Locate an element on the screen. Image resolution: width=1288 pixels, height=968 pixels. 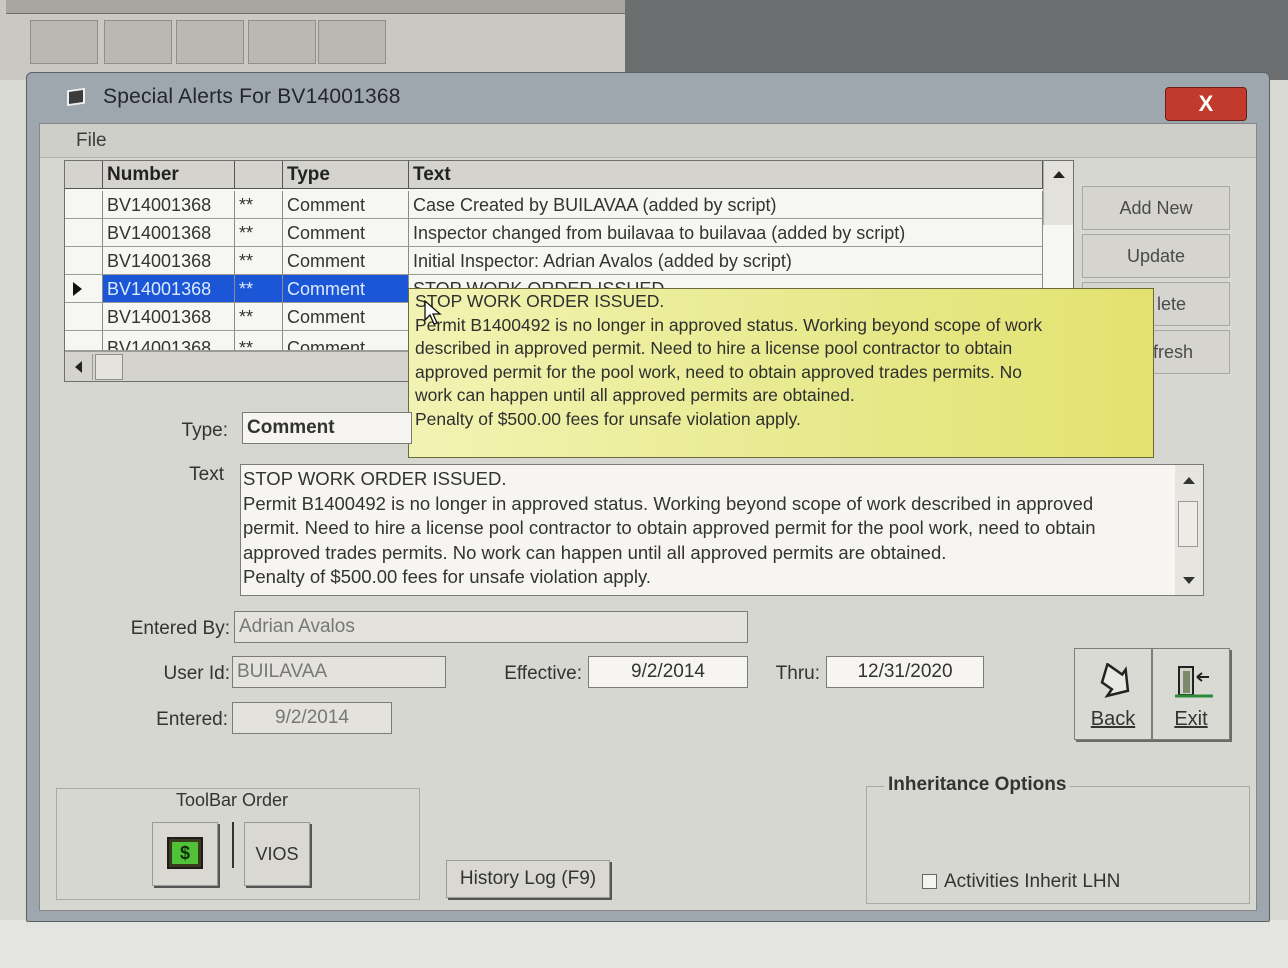
entered-date-field: 9/2/2014 is located at coordinates (312, 718).